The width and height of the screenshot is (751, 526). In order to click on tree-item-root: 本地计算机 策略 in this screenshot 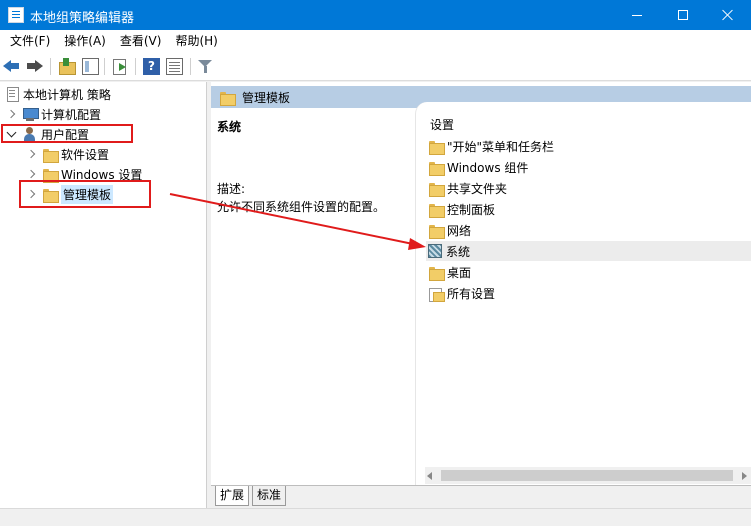, I will do `click(57, 94)`.